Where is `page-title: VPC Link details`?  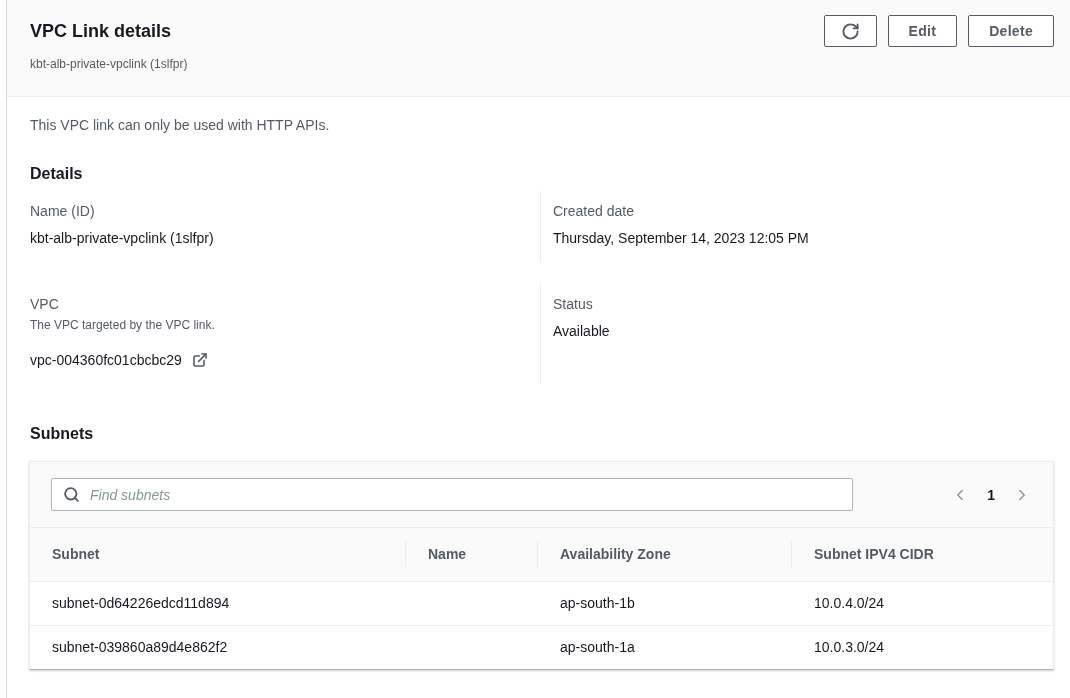 page-title: VPC Link details is located at coordinates (101, 31).